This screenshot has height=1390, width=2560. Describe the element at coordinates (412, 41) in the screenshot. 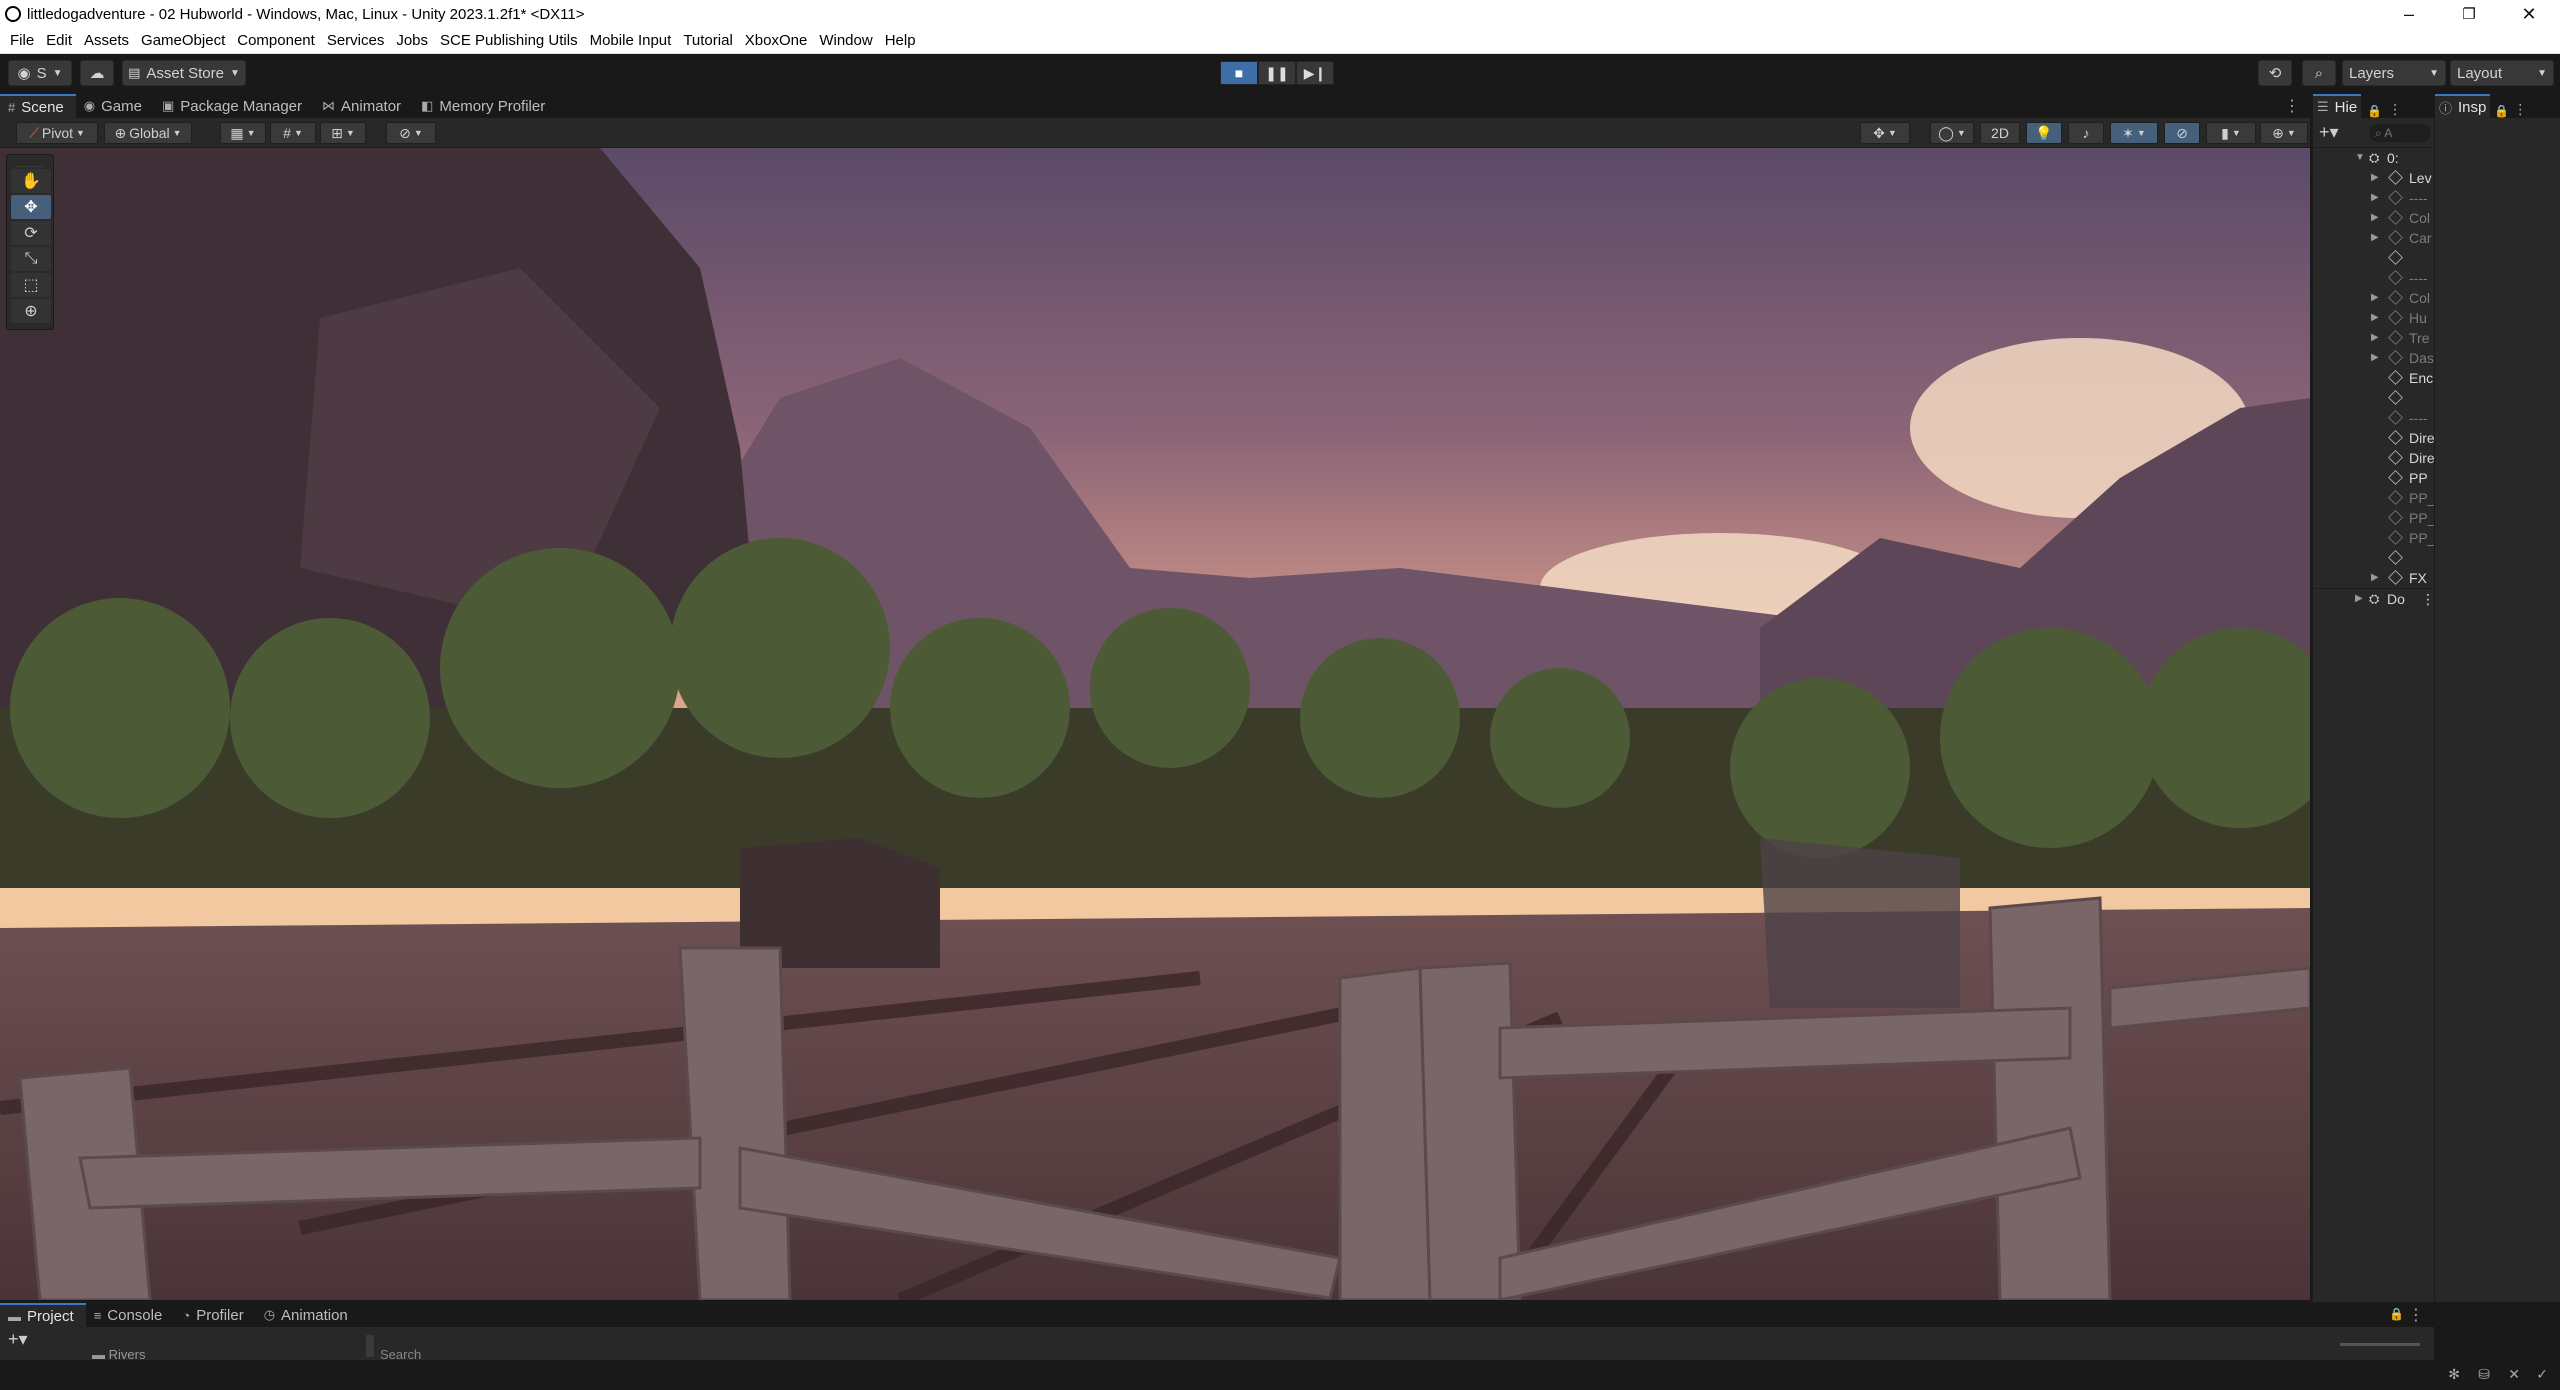

I see `menu-jobs: Jobs` at that location.